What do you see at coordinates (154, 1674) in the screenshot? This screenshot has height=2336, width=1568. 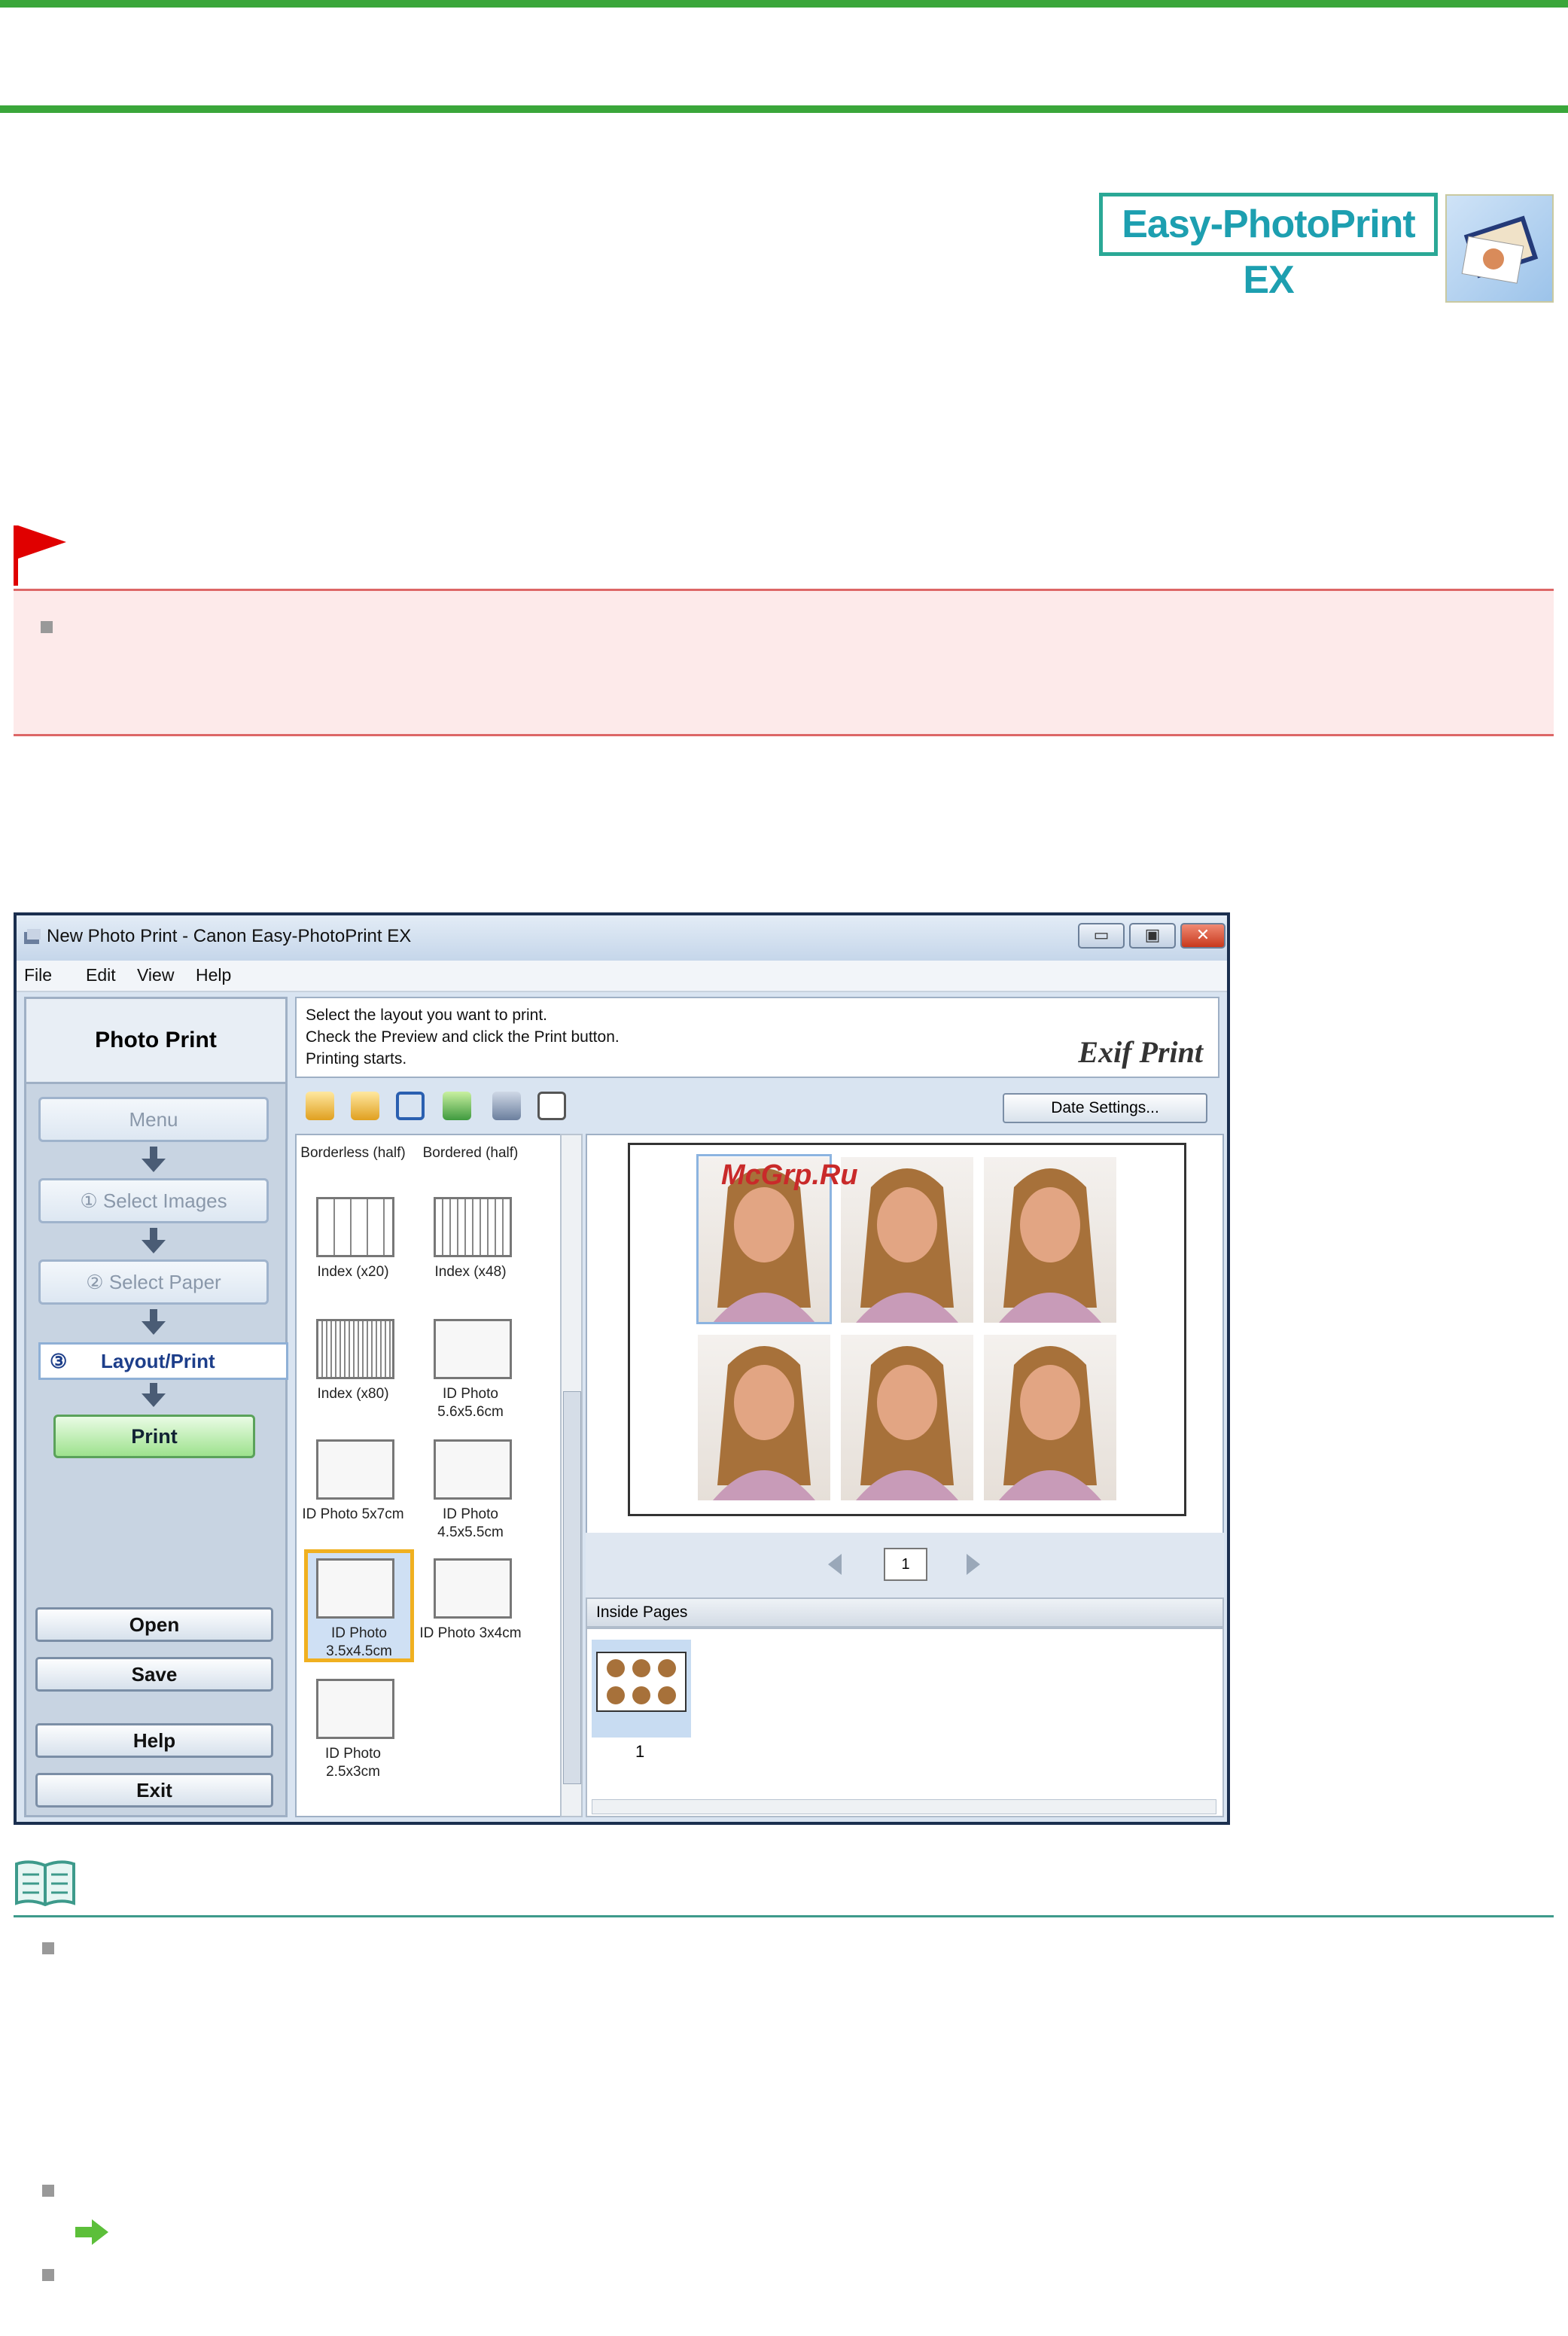 I see `save-button: Save` at bounding box center [154, 1674].